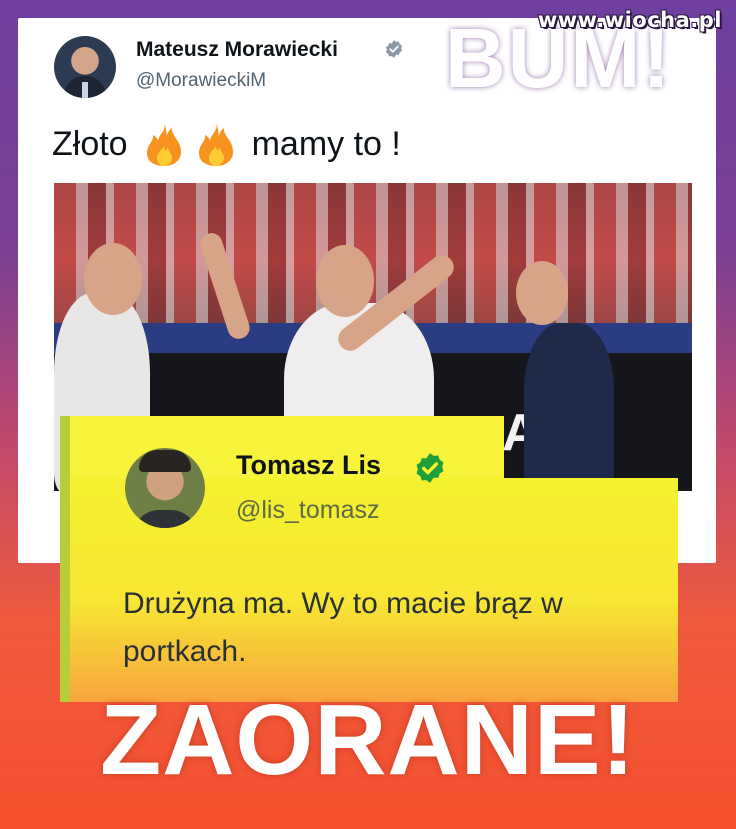  I want to click on avatar-shirt, so click(165, 519).